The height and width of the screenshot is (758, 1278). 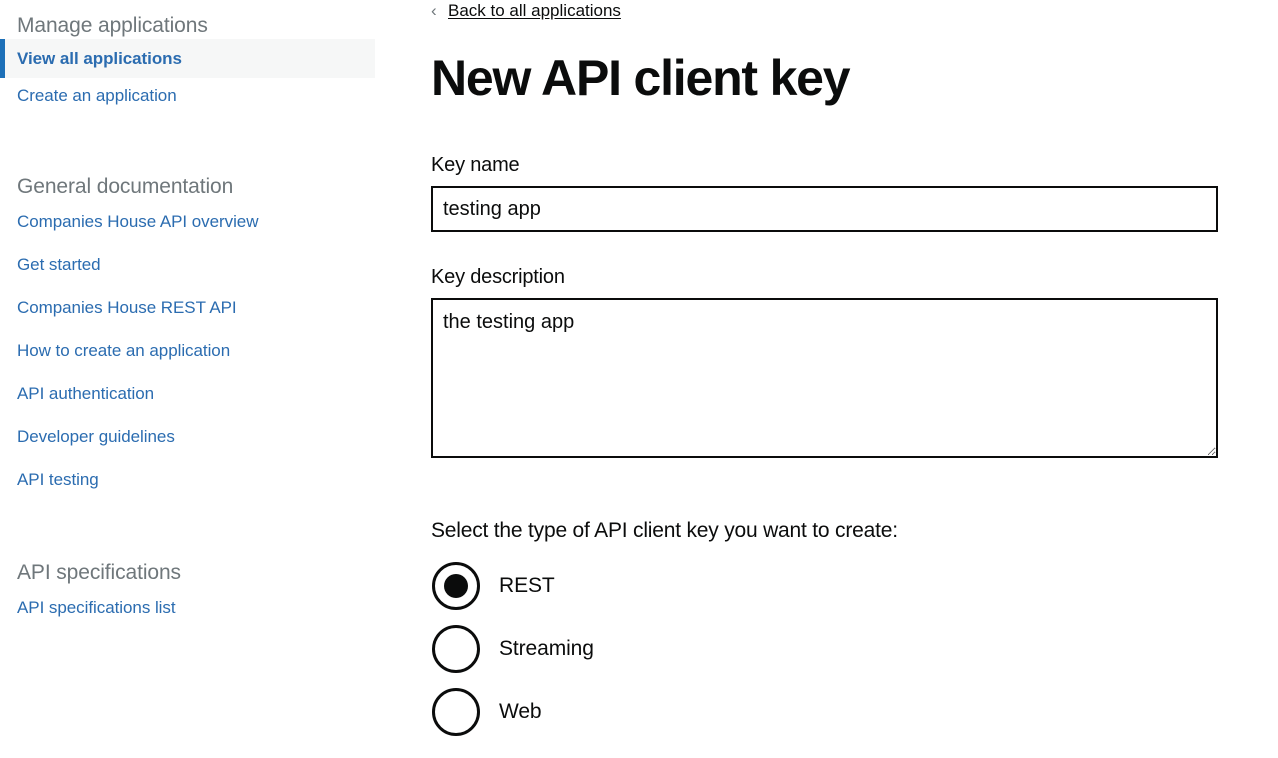 I want to click on sidebar-link-api-authentication: API authentication, so click(x=200, y=393).